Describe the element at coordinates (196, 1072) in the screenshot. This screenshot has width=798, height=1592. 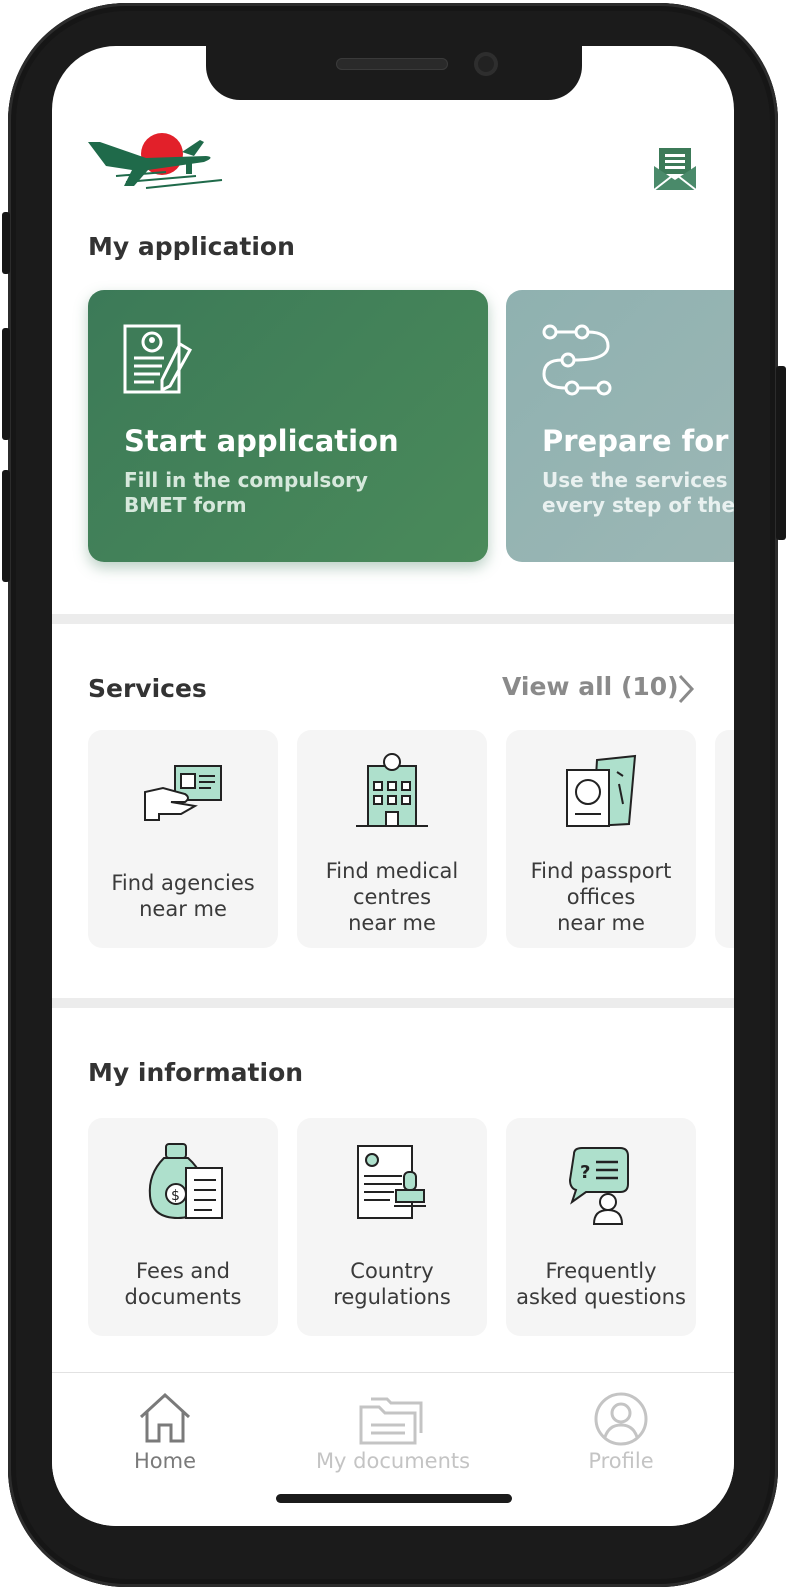
I see `my-information-heading: My information` at that location.